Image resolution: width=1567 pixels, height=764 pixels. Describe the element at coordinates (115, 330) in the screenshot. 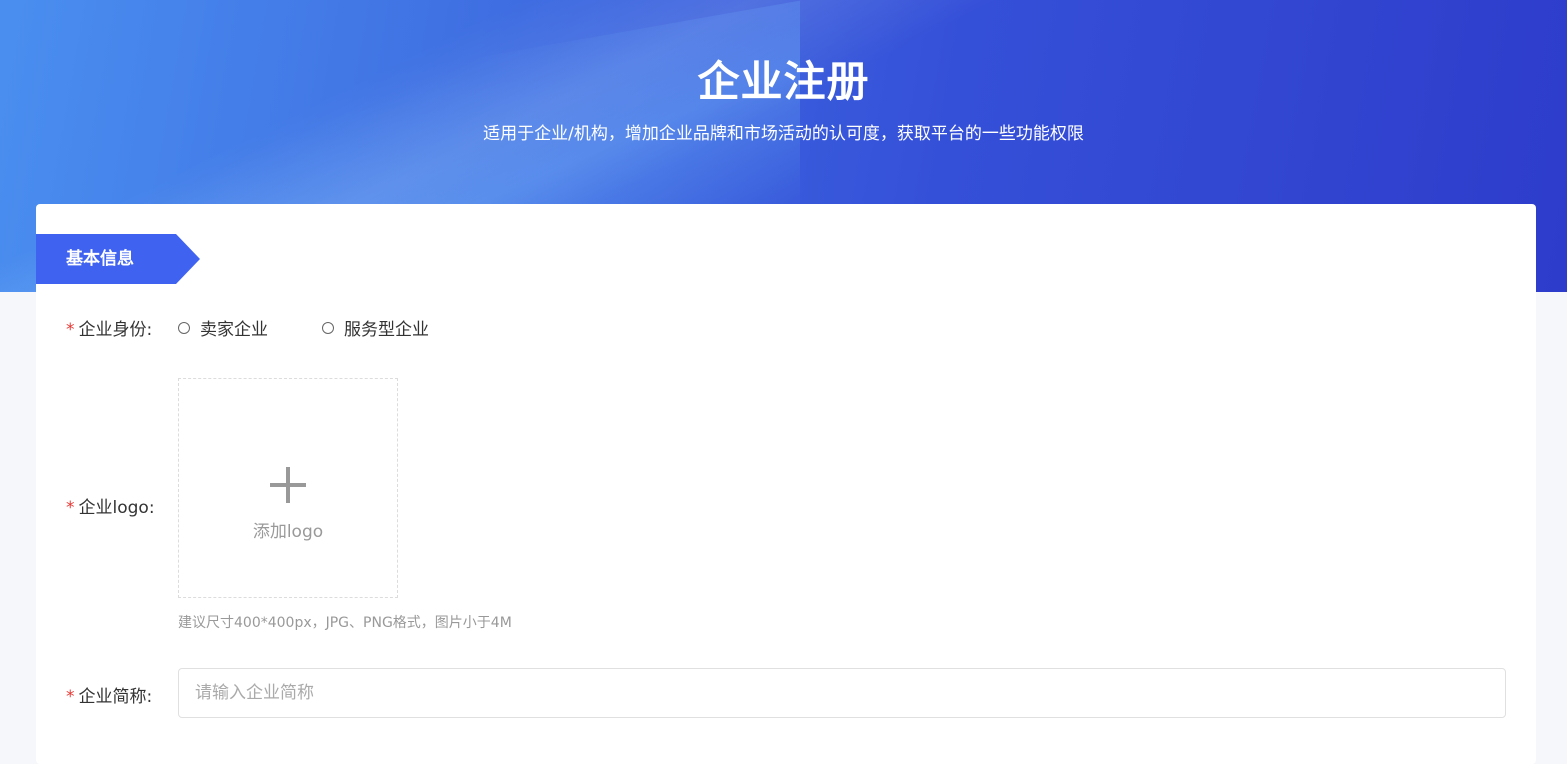

I see `identity-label-text: 企业身份:` at that location.